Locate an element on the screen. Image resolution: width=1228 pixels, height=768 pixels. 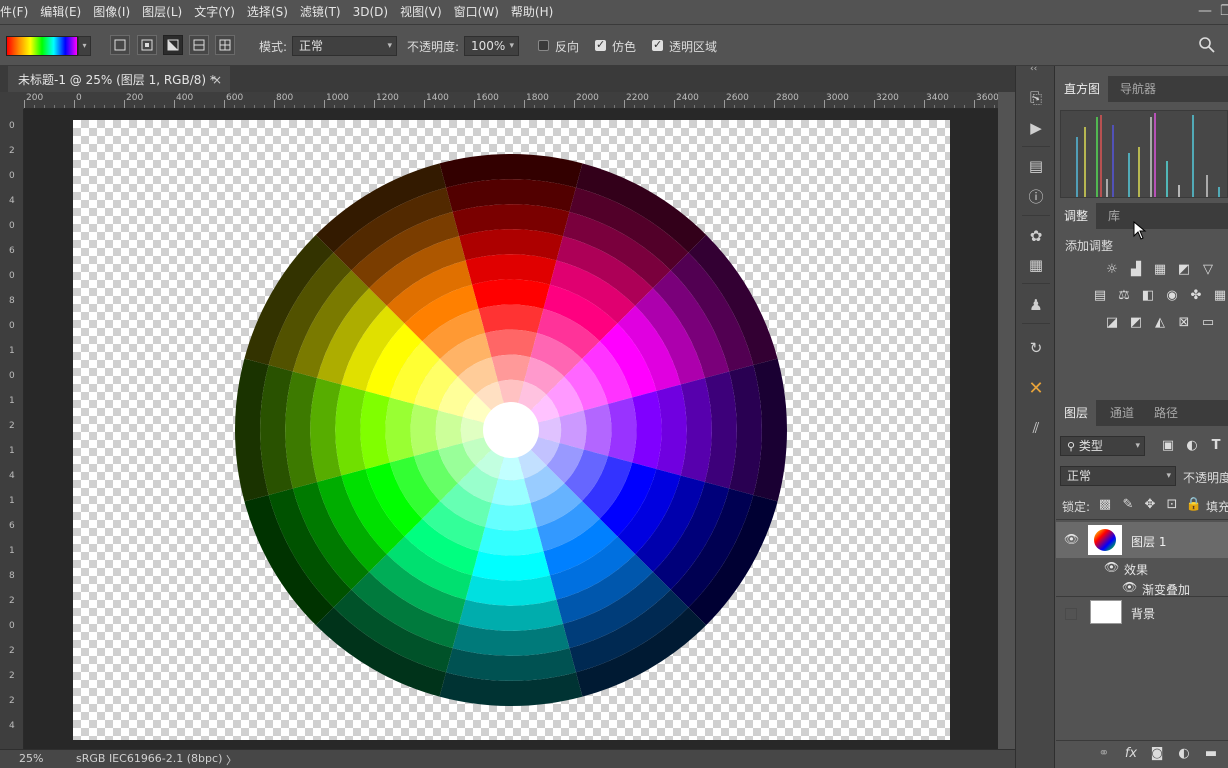
menu-view: 视图(V) is located at coordinates (421, 12).